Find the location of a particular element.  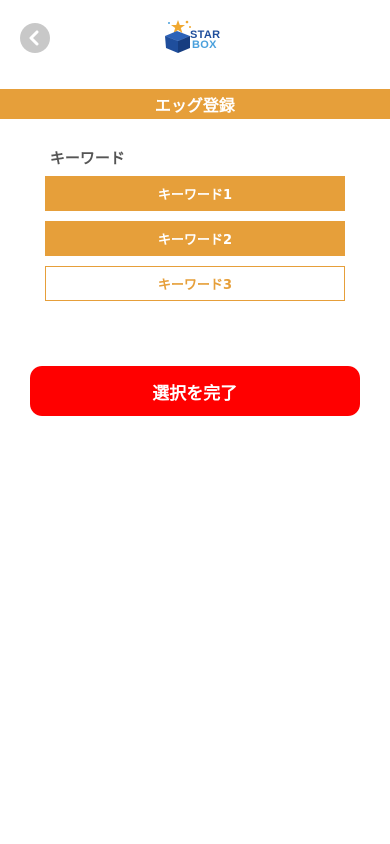

keyword-section-label: キーワード is located at coordinates (88, 158).